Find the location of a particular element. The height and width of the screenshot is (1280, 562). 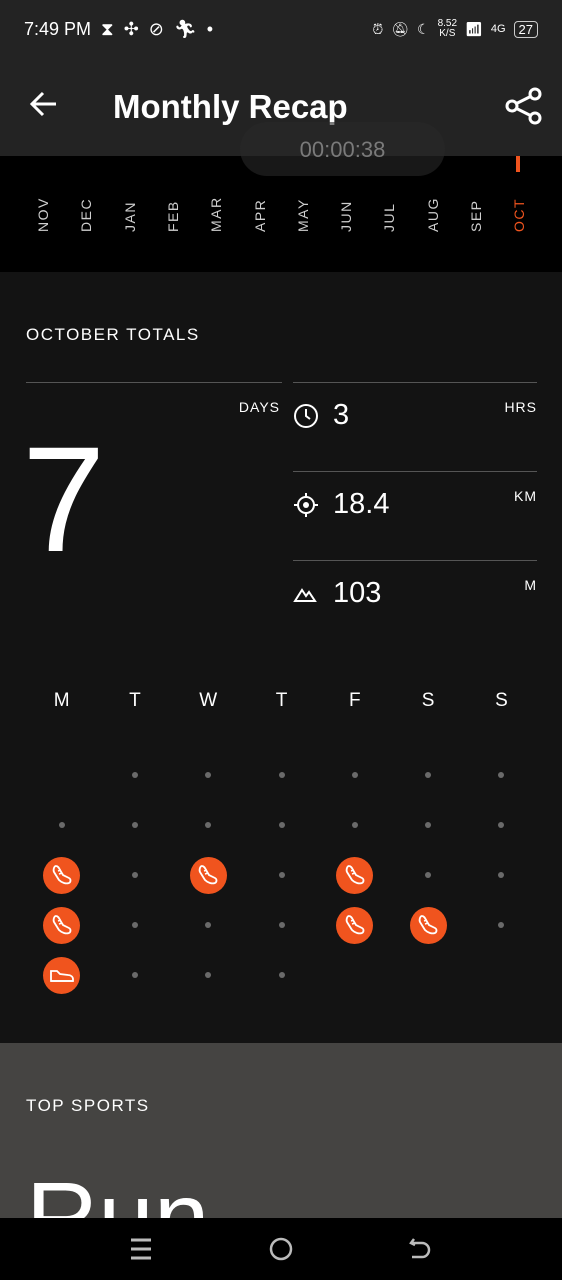

network-type: 4G is located at coordinates (498, 29).